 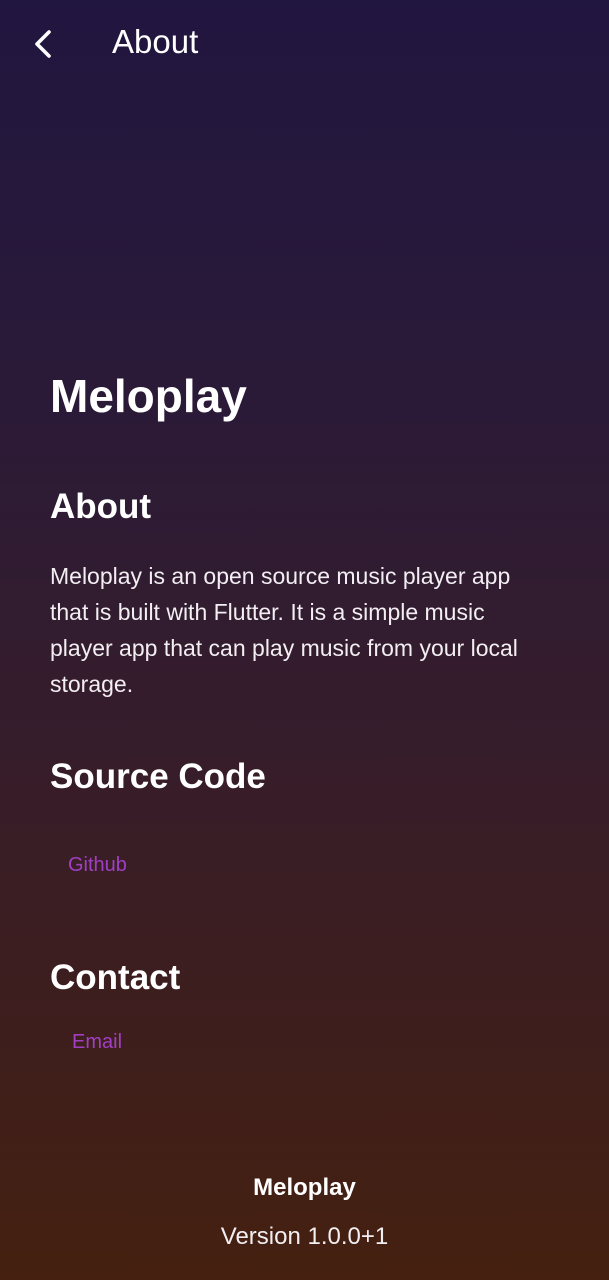 What do you see at coordinates (155, 41) in the screenshot?
I see `app-bar-title: About` at bounding box center [155, 41].